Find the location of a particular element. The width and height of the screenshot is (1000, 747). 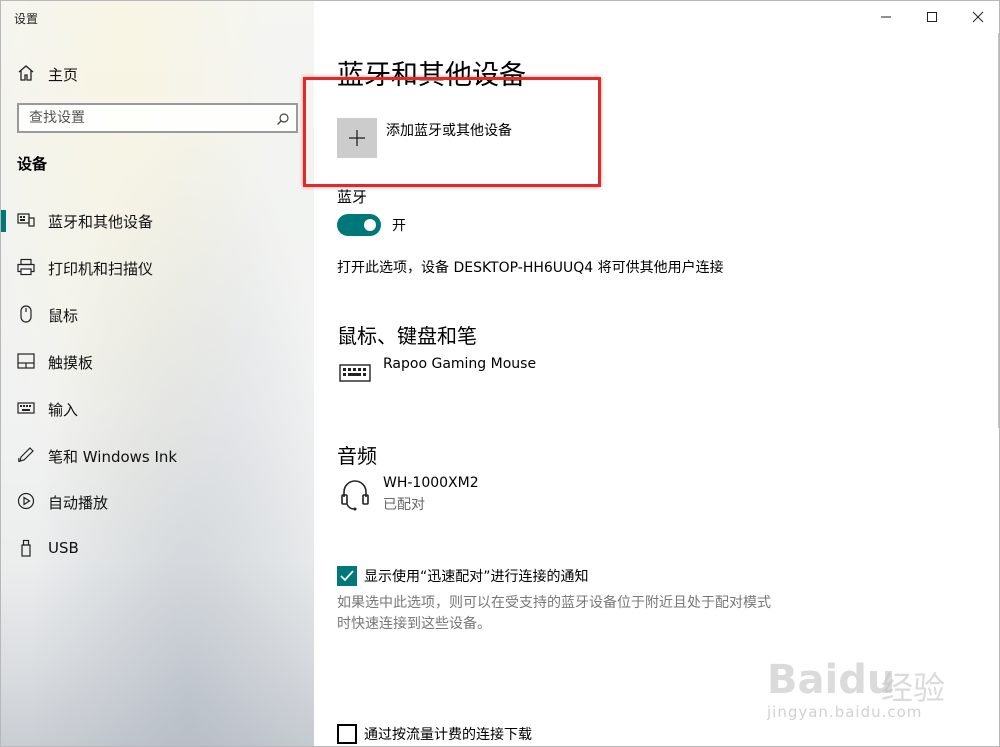

sidebar-item-label: 鼠标 is located at coordinates (63, 316).